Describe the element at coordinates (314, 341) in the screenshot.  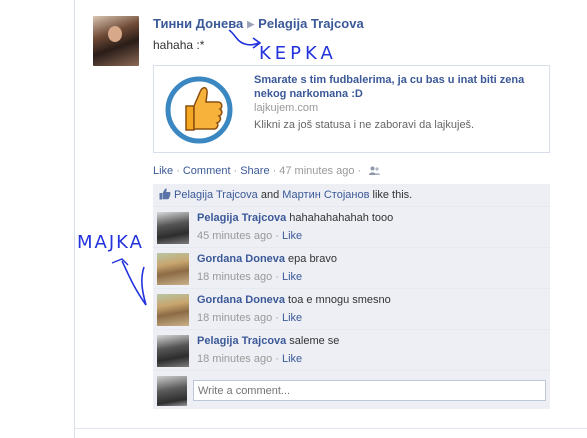
I see `comment-text: saleme se` at that location.